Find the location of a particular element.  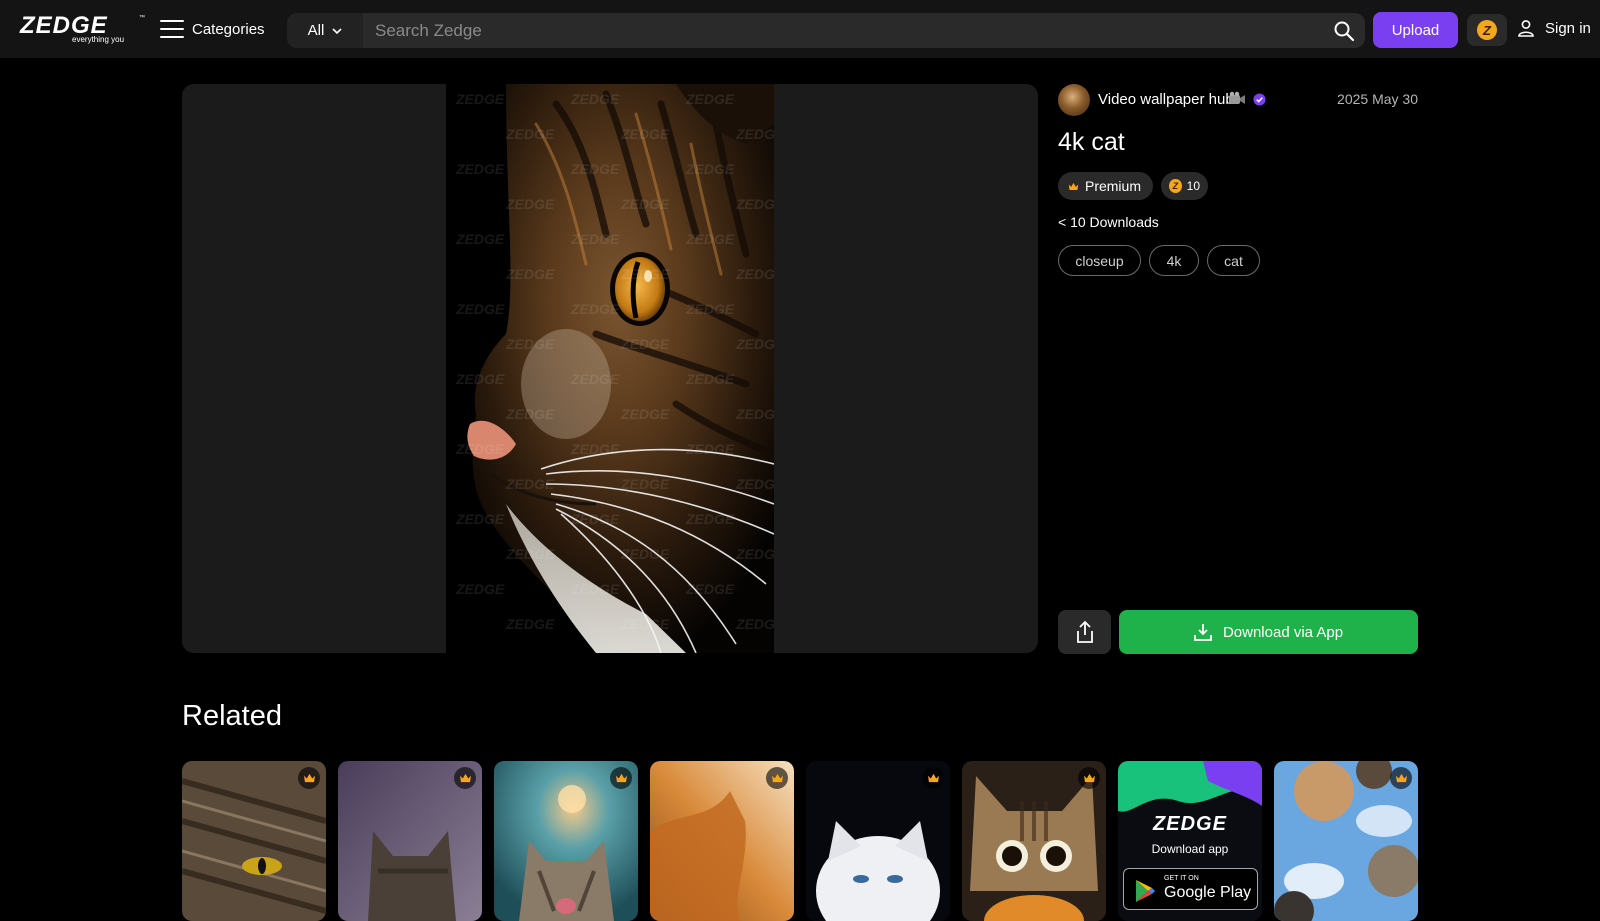

categories-menu-button: Categories is located at coordinates (212, 29).